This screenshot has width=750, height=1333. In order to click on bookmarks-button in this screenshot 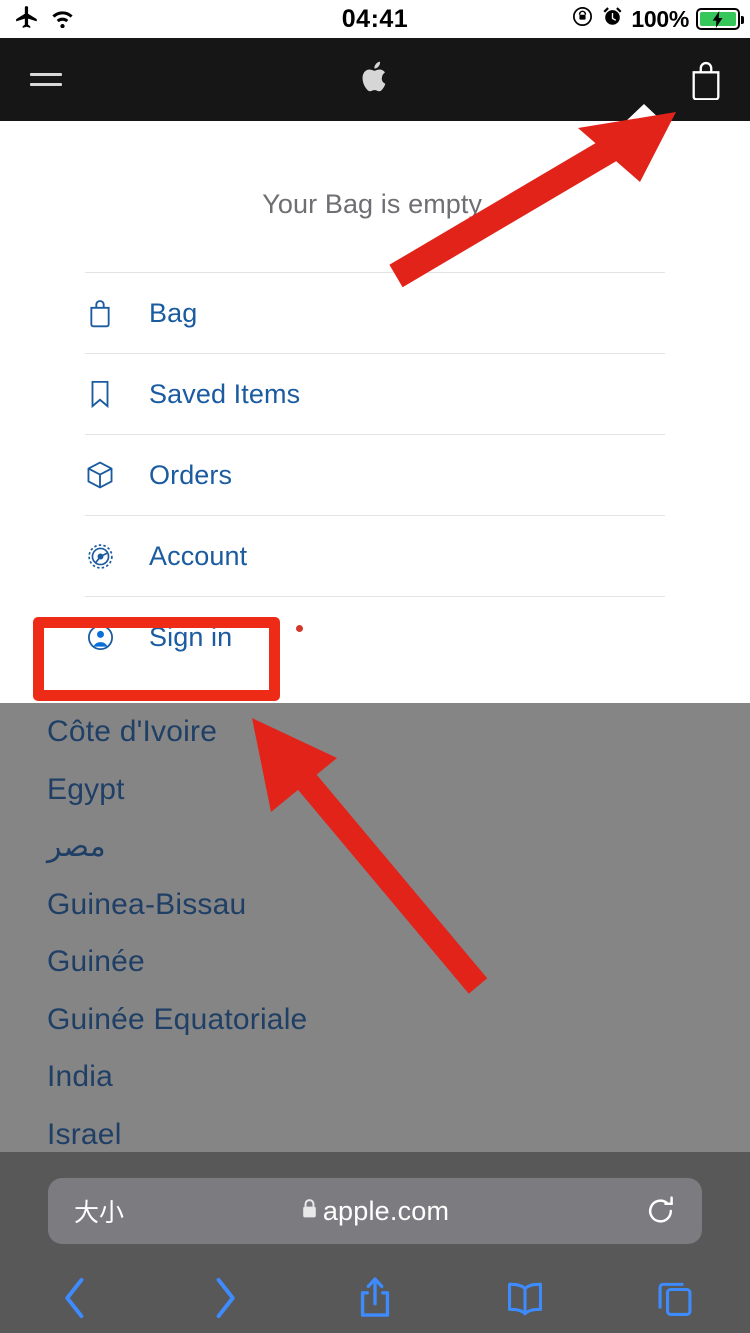, I will do `click(525, 1298)`.